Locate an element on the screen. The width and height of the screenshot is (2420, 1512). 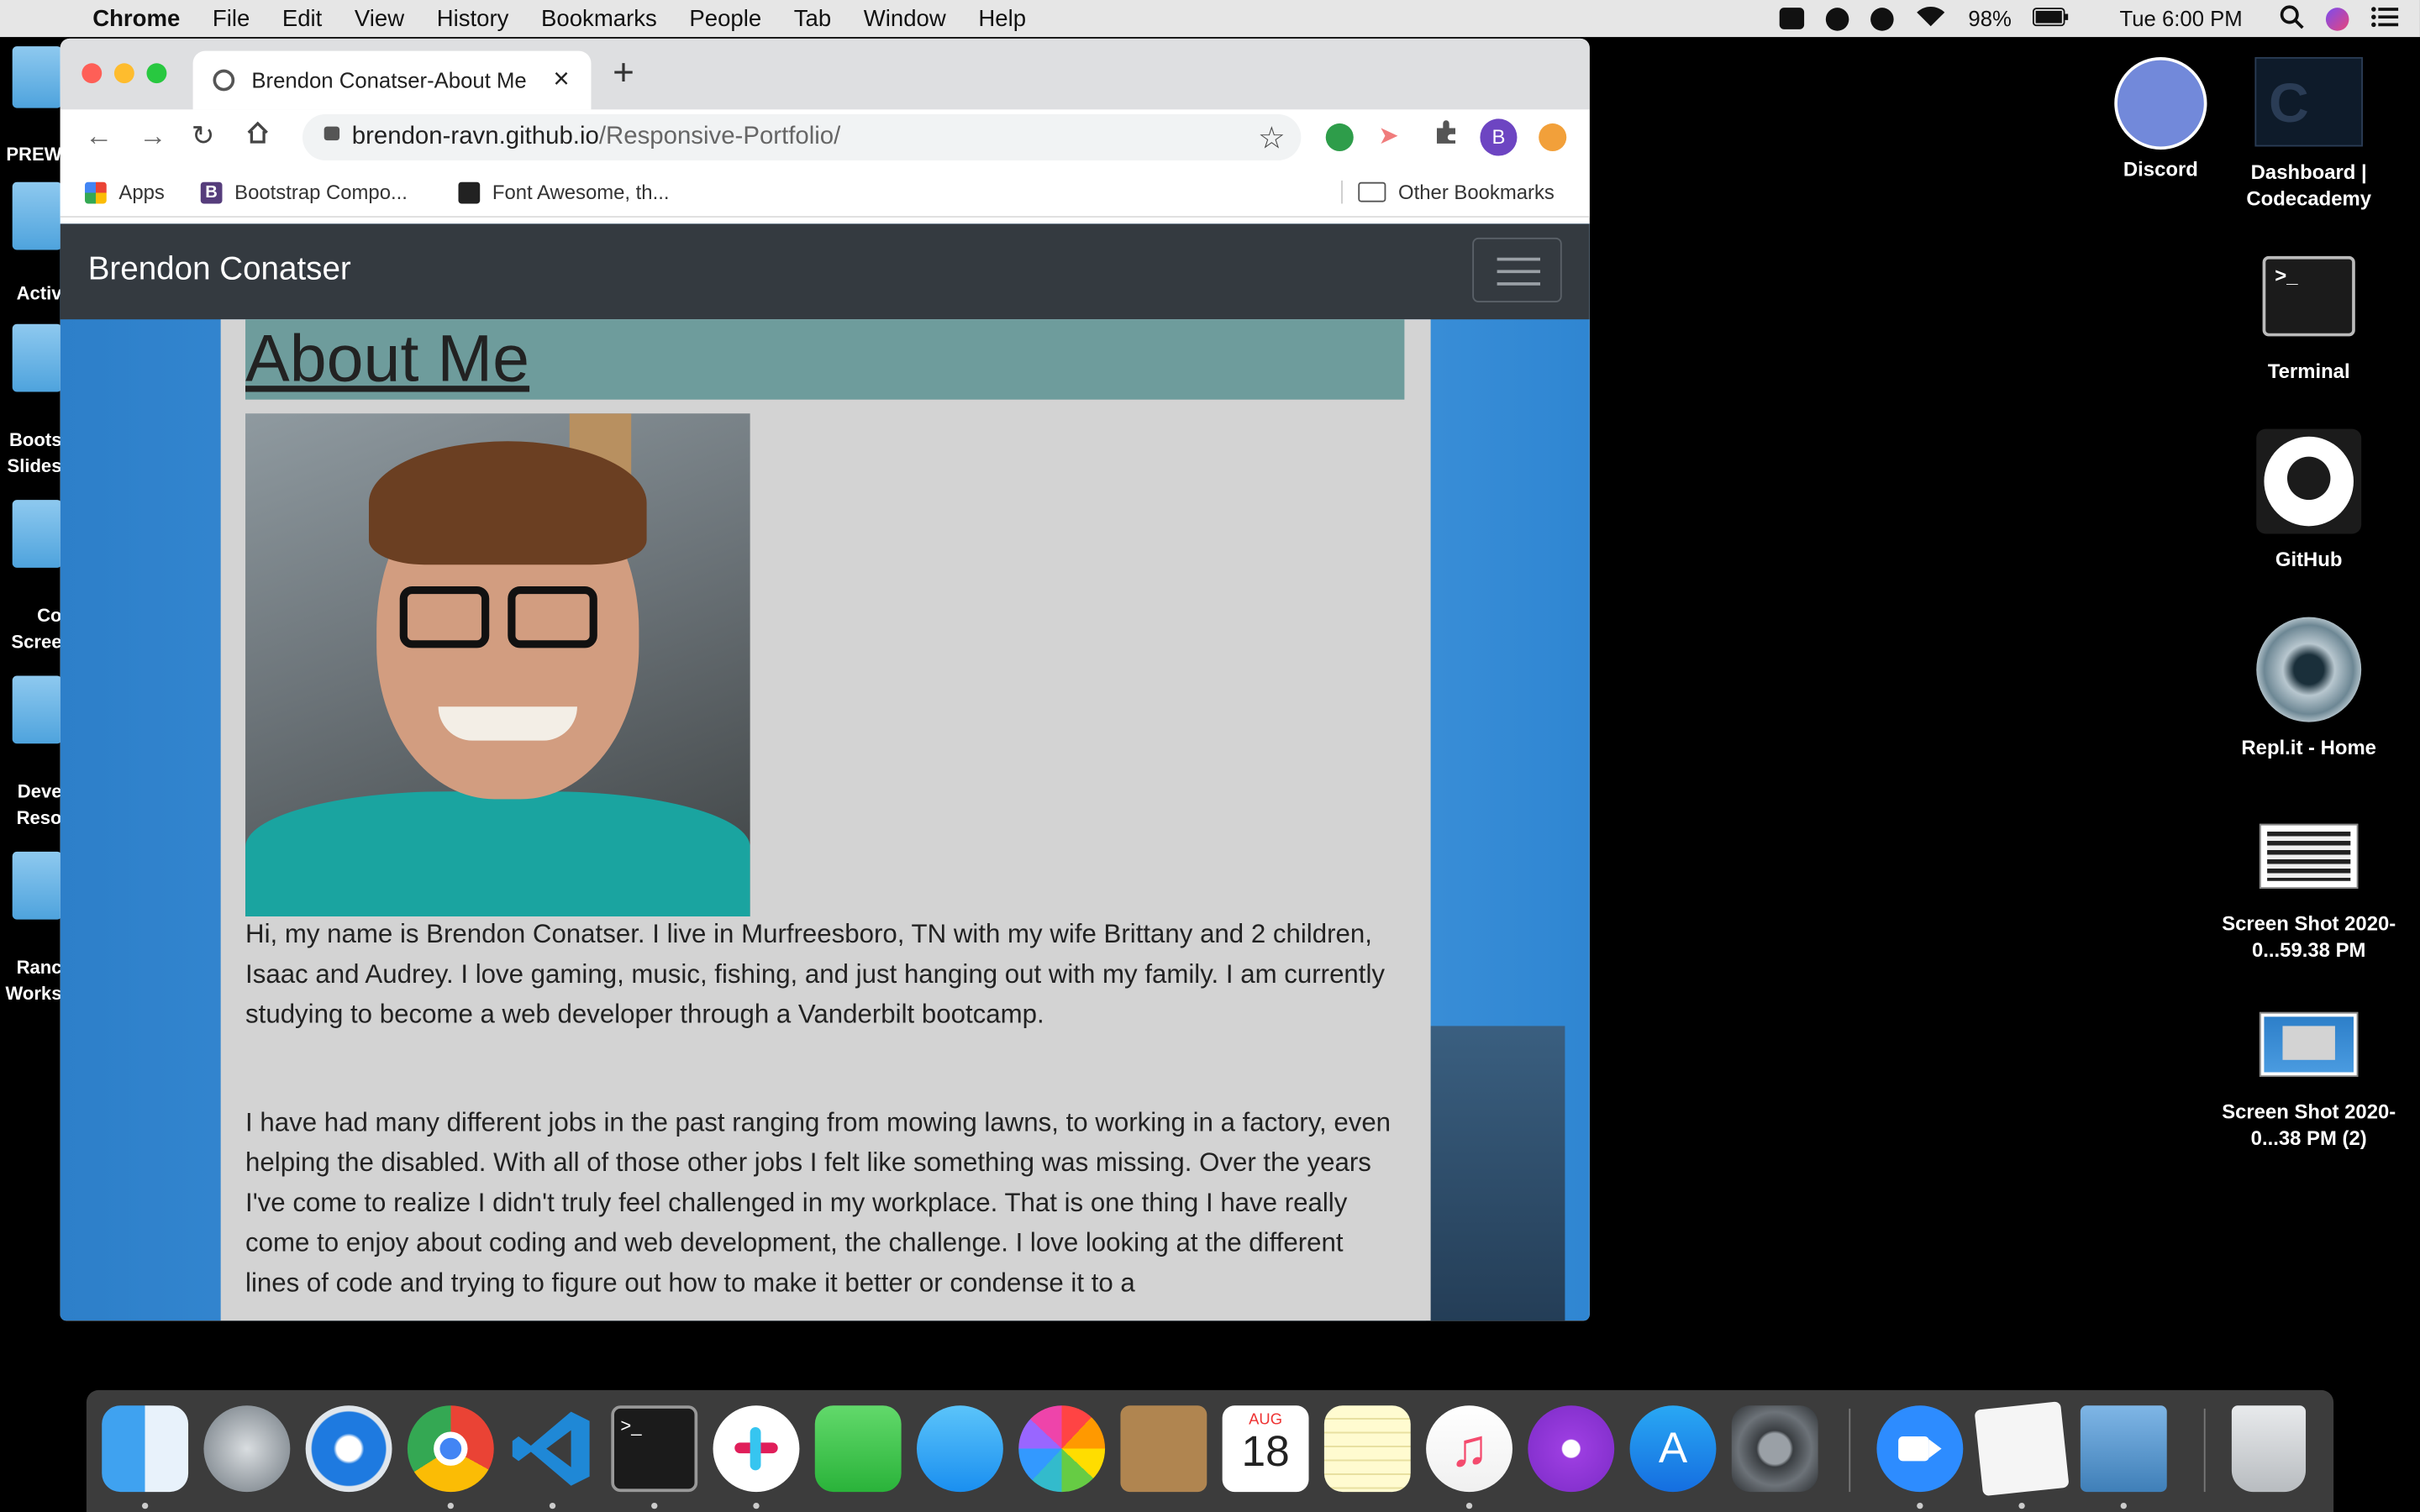
photos-icon is located at coordinates (1062, 1449).